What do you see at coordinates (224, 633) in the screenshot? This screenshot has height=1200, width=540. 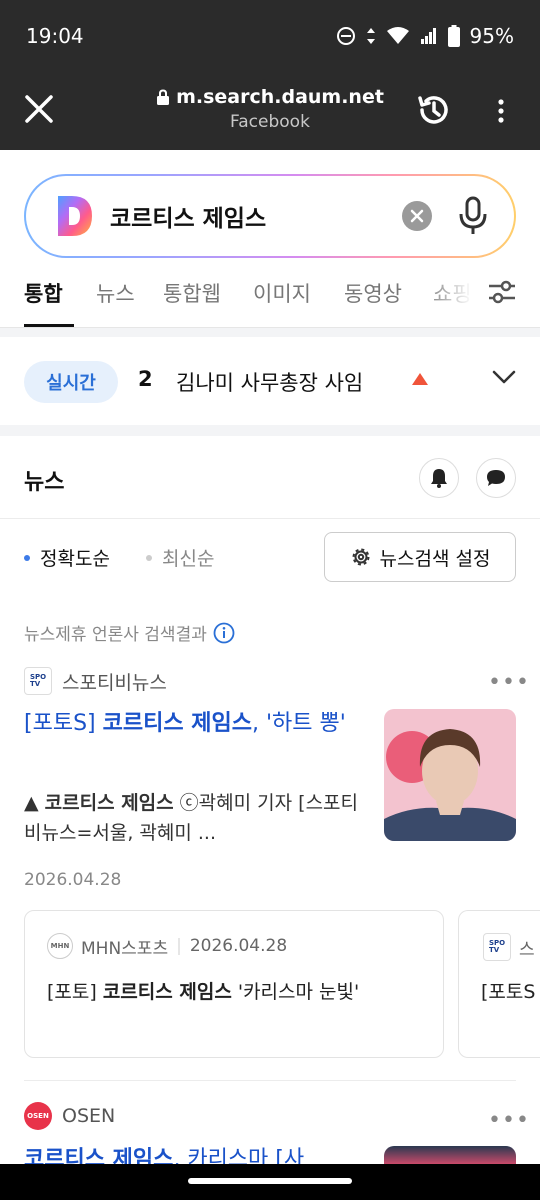 I see `info-icon` at bounding box center [224, 633].